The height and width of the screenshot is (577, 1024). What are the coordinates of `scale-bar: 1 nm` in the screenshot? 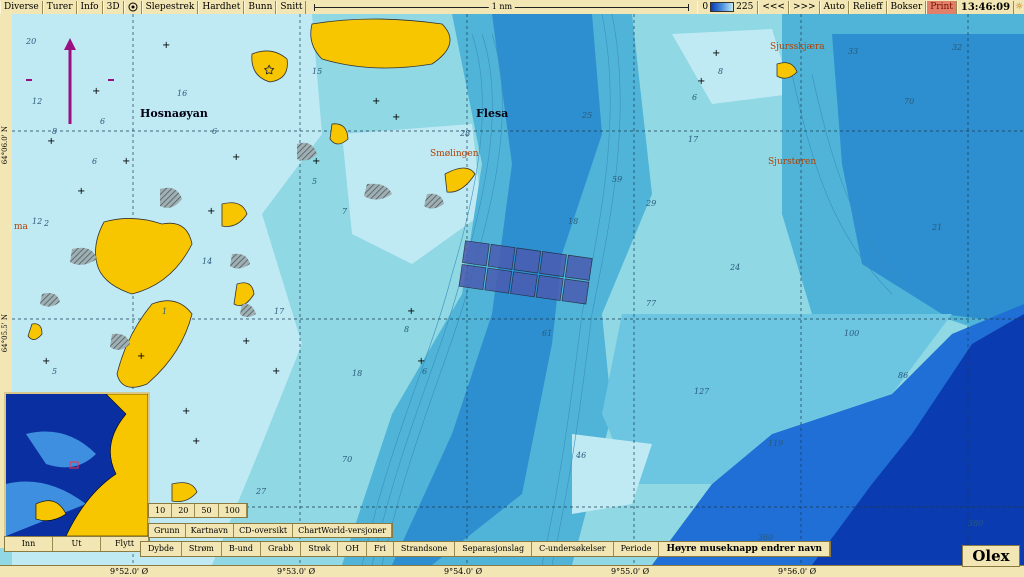 It's located at (501, 7).